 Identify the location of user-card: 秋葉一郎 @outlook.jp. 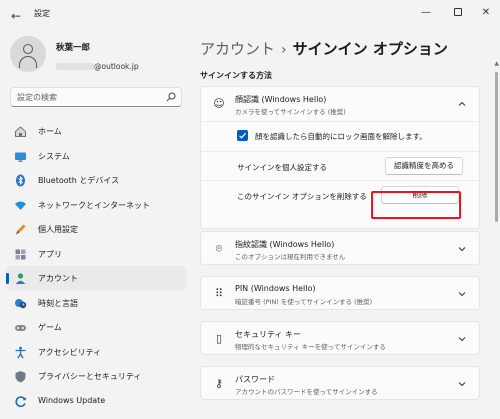
(100, 56).